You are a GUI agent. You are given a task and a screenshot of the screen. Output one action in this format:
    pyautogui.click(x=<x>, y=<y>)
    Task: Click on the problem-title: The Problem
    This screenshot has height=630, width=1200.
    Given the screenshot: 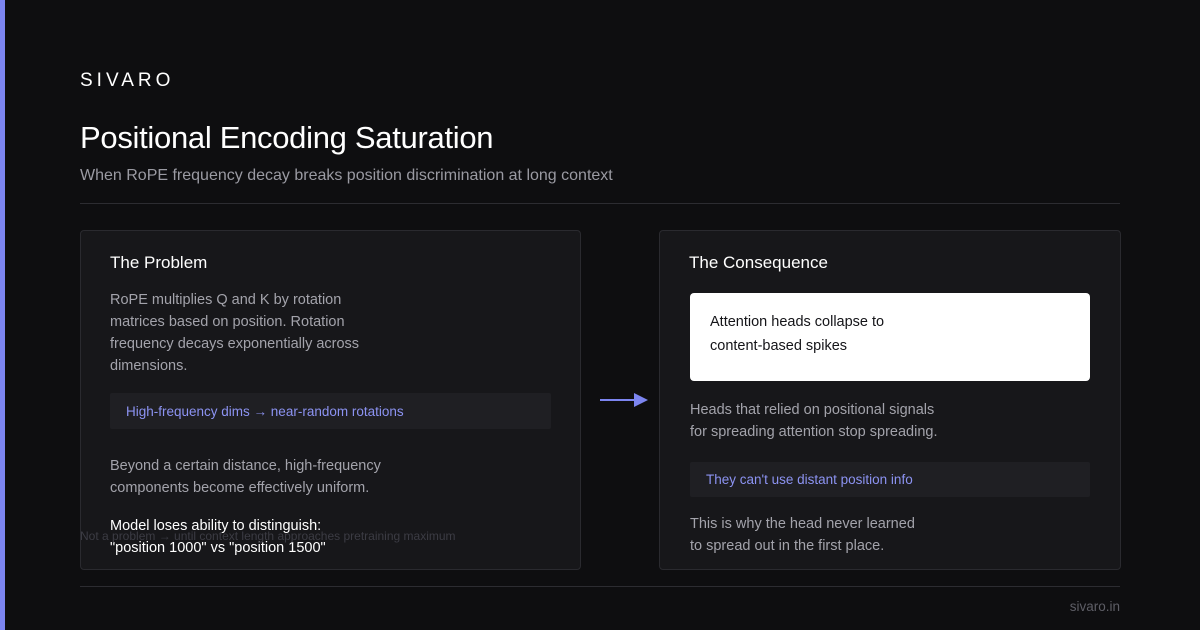 What is the action you would take?
    pyautogui.click(x=159, y=262)
    